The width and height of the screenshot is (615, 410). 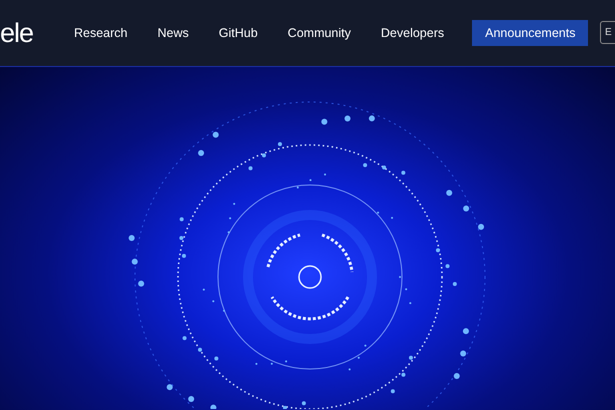 I want to click on logo-text: ele, so click(x=28, y=33).